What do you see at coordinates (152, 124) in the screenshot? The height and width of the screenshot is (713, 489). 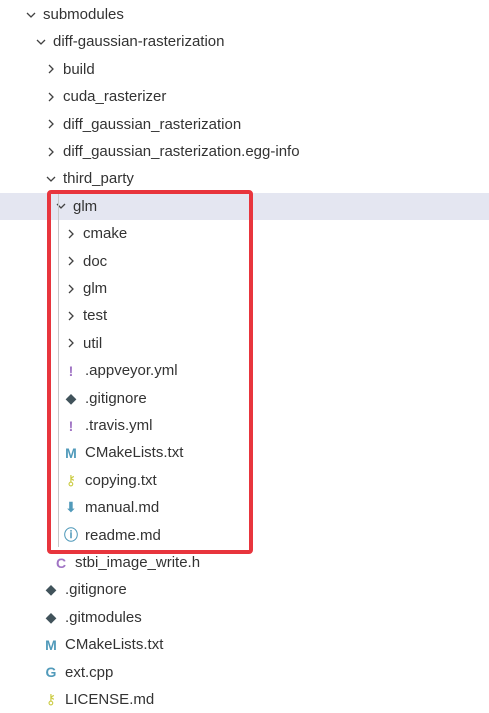 I see `tree-item-label: diff_gaussian_rasterization` at bounding box center [152, 124].